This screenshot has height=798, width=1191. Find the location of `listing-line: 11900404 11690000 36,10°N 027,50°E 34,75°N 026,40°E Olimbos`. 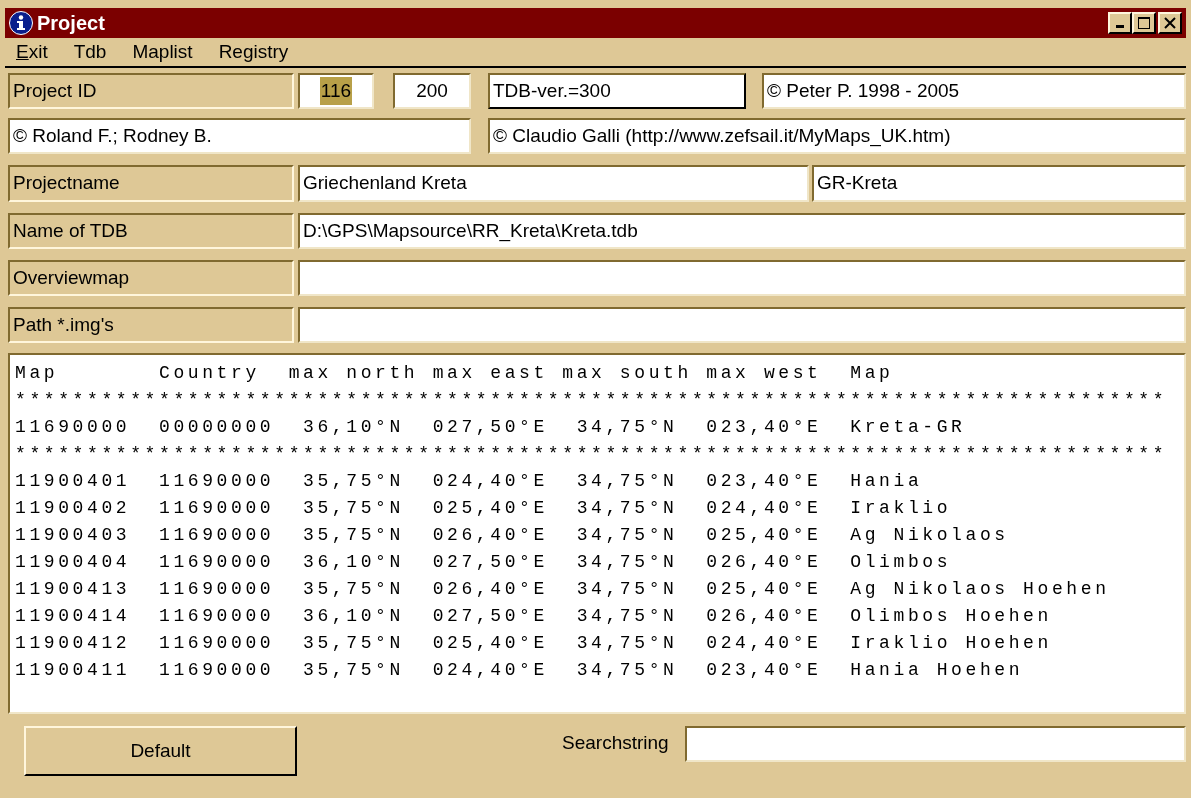

listing-line: 11900404 11690000 36,10°N 027,50°E 34,75°N 026,40°E Olimbos is located at coordinates (484, 562).